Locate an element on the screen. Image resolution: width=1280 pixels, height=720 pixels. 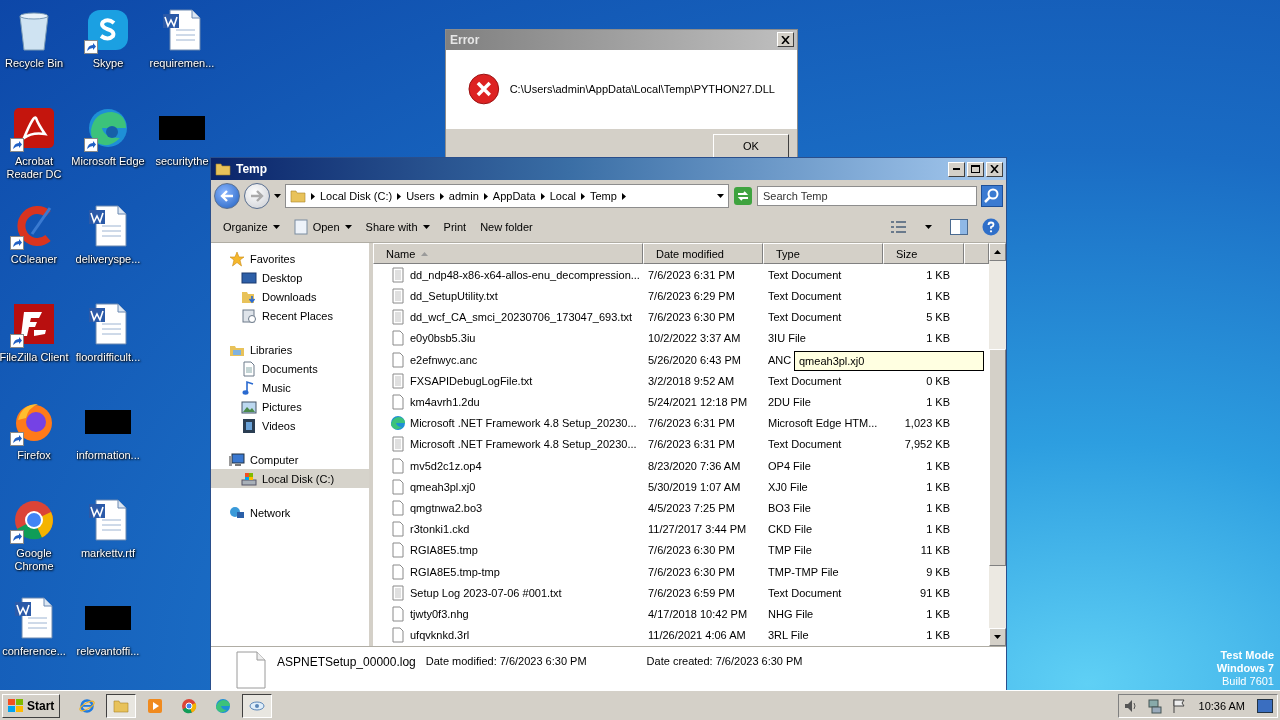
back-arrow-icon is located at coordinates (227, 196).